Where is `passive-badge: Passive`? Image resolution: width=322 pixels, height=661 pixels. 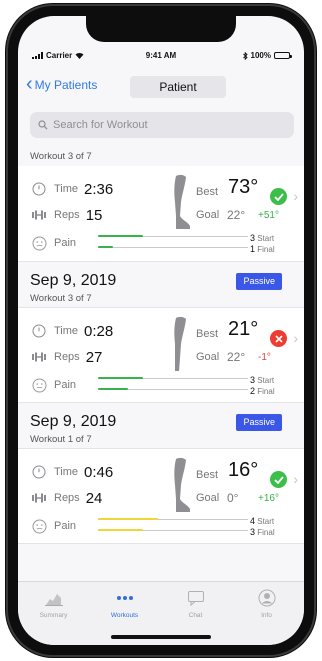 passive-badge: Passive is located at coordinates (259, 281).